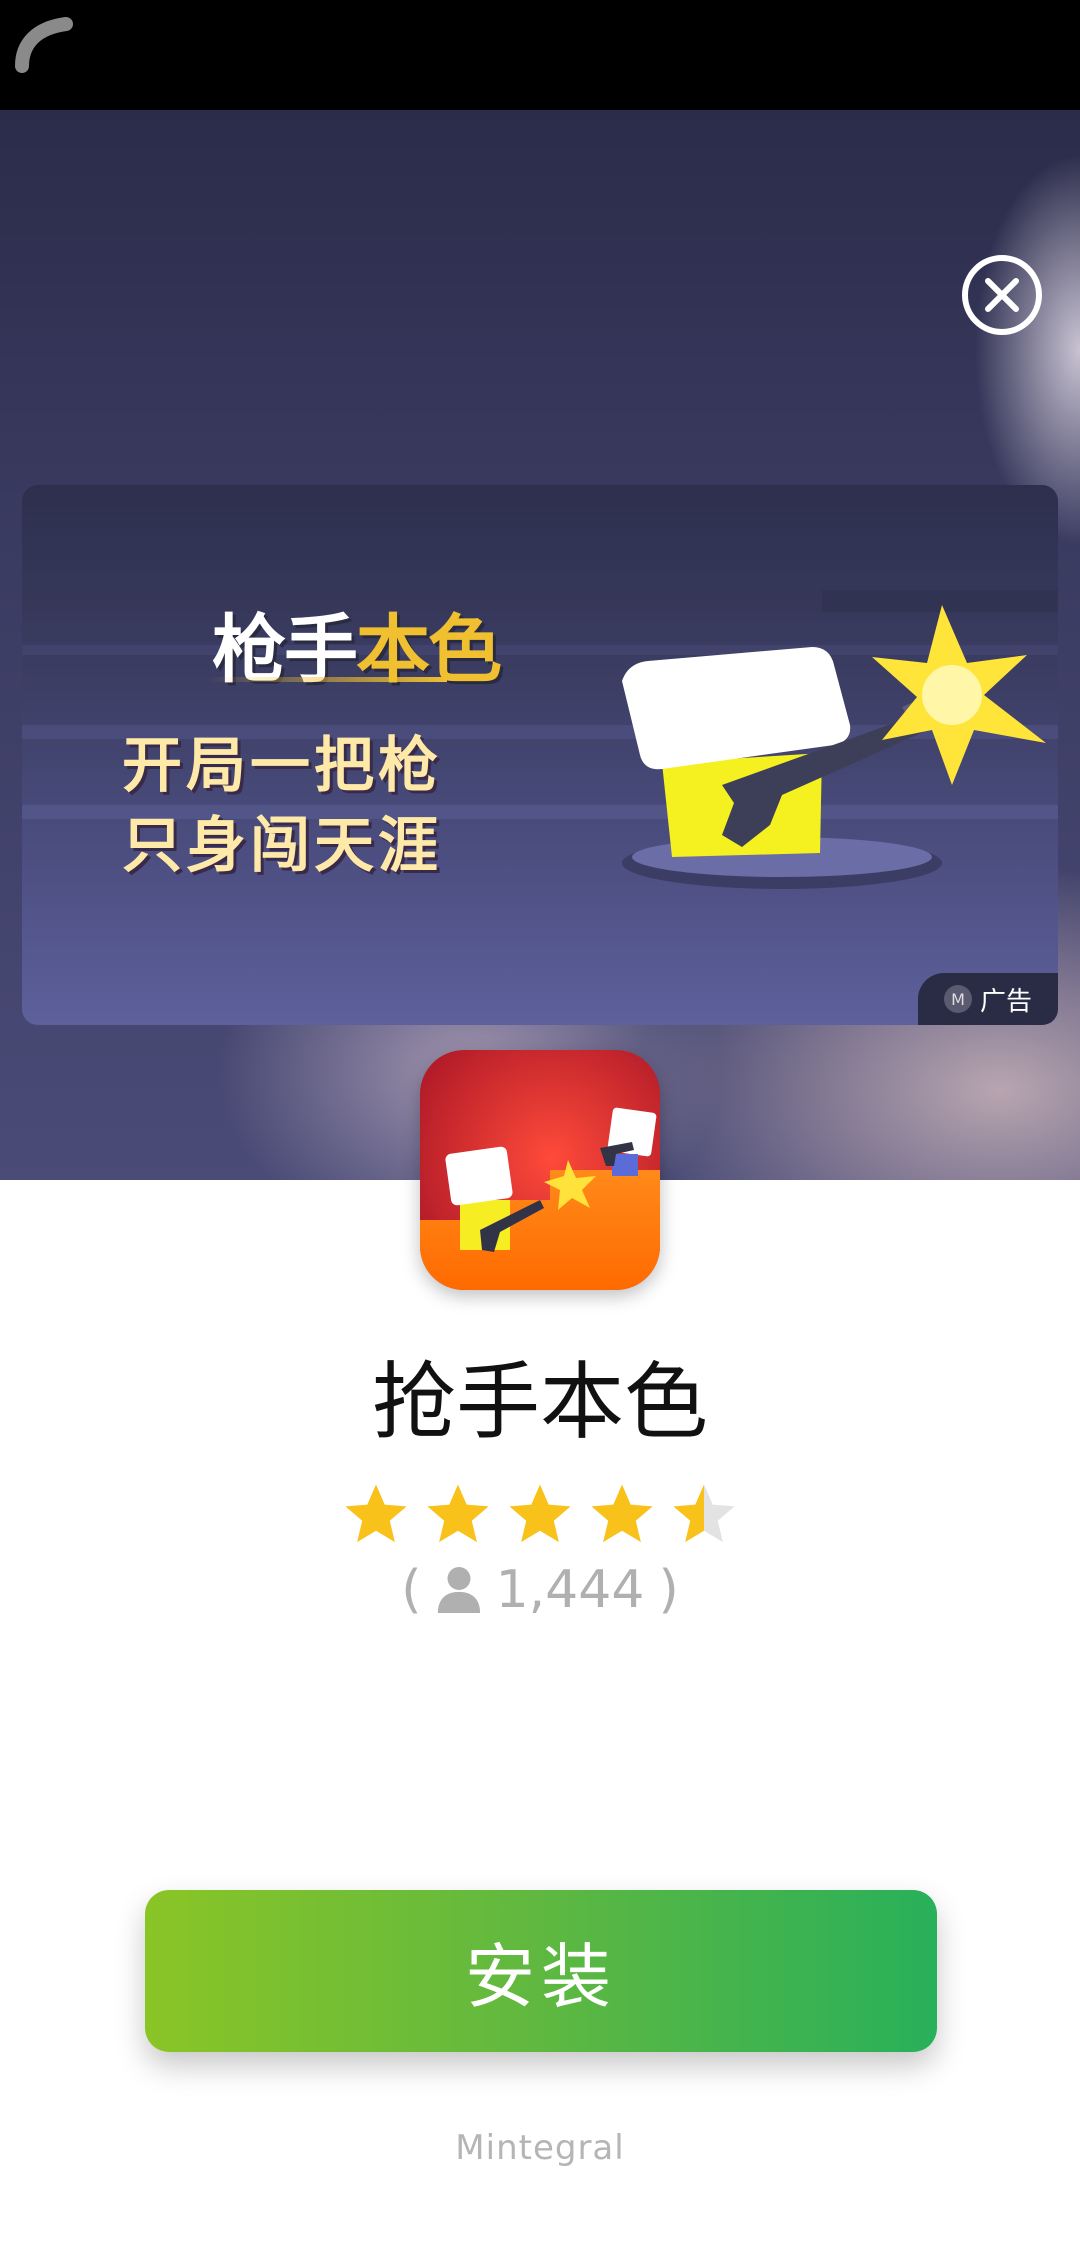 The image size is (1080, 2248). I want to click on status-bar, so click(540, 55).